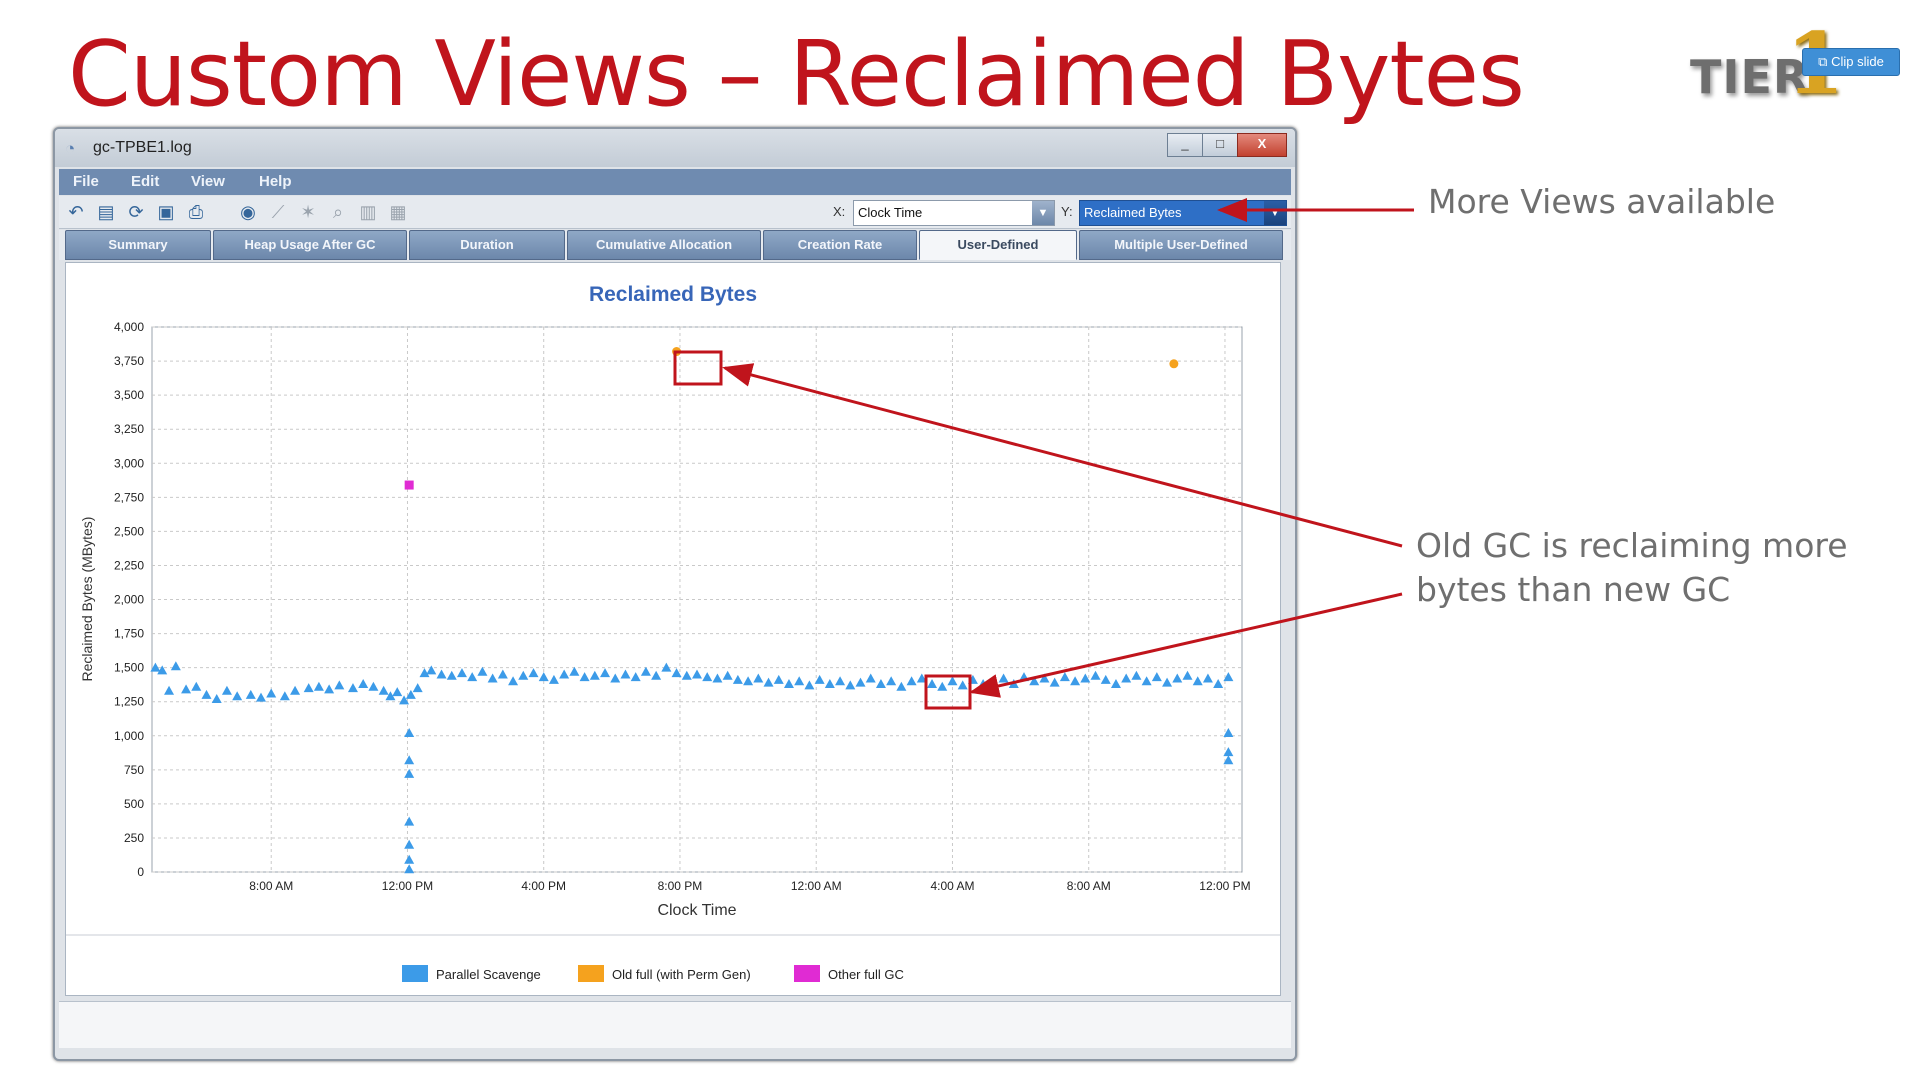 The image size is (1920, 1080). I want to click on chart-icon: ▥, so click(368, 212).